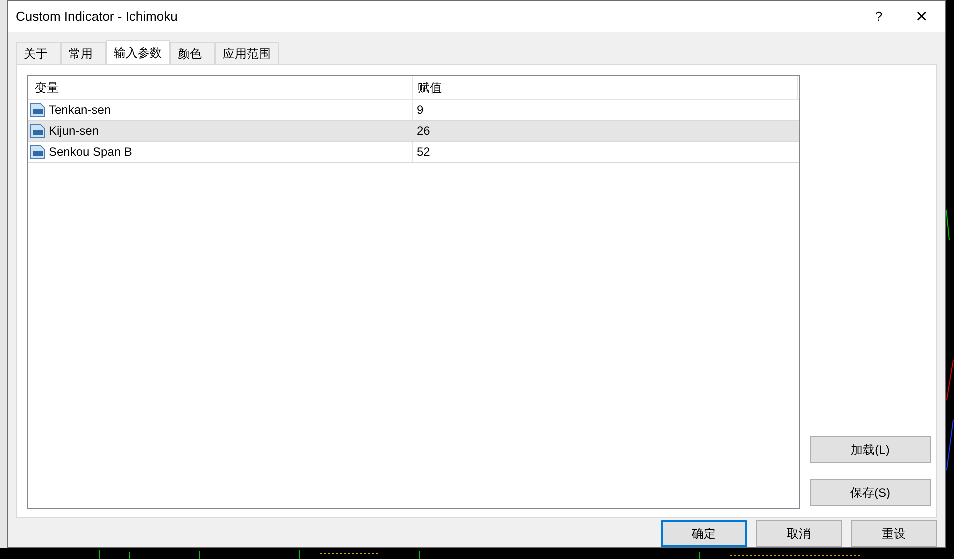  I want to click on tab: 颜色, so click(192, 53).